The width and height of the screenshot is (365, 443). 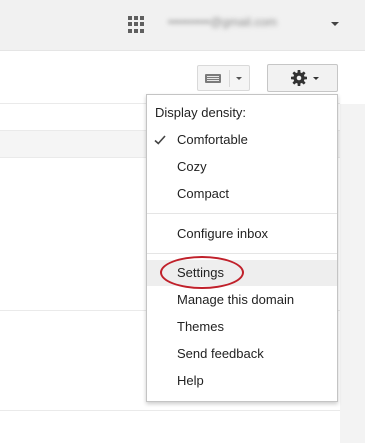 What do you see at coordinates (247, 24) in the screenshot?
I see `account-email: ••••••••••@gmail.com` at bounding box center [247, 24].